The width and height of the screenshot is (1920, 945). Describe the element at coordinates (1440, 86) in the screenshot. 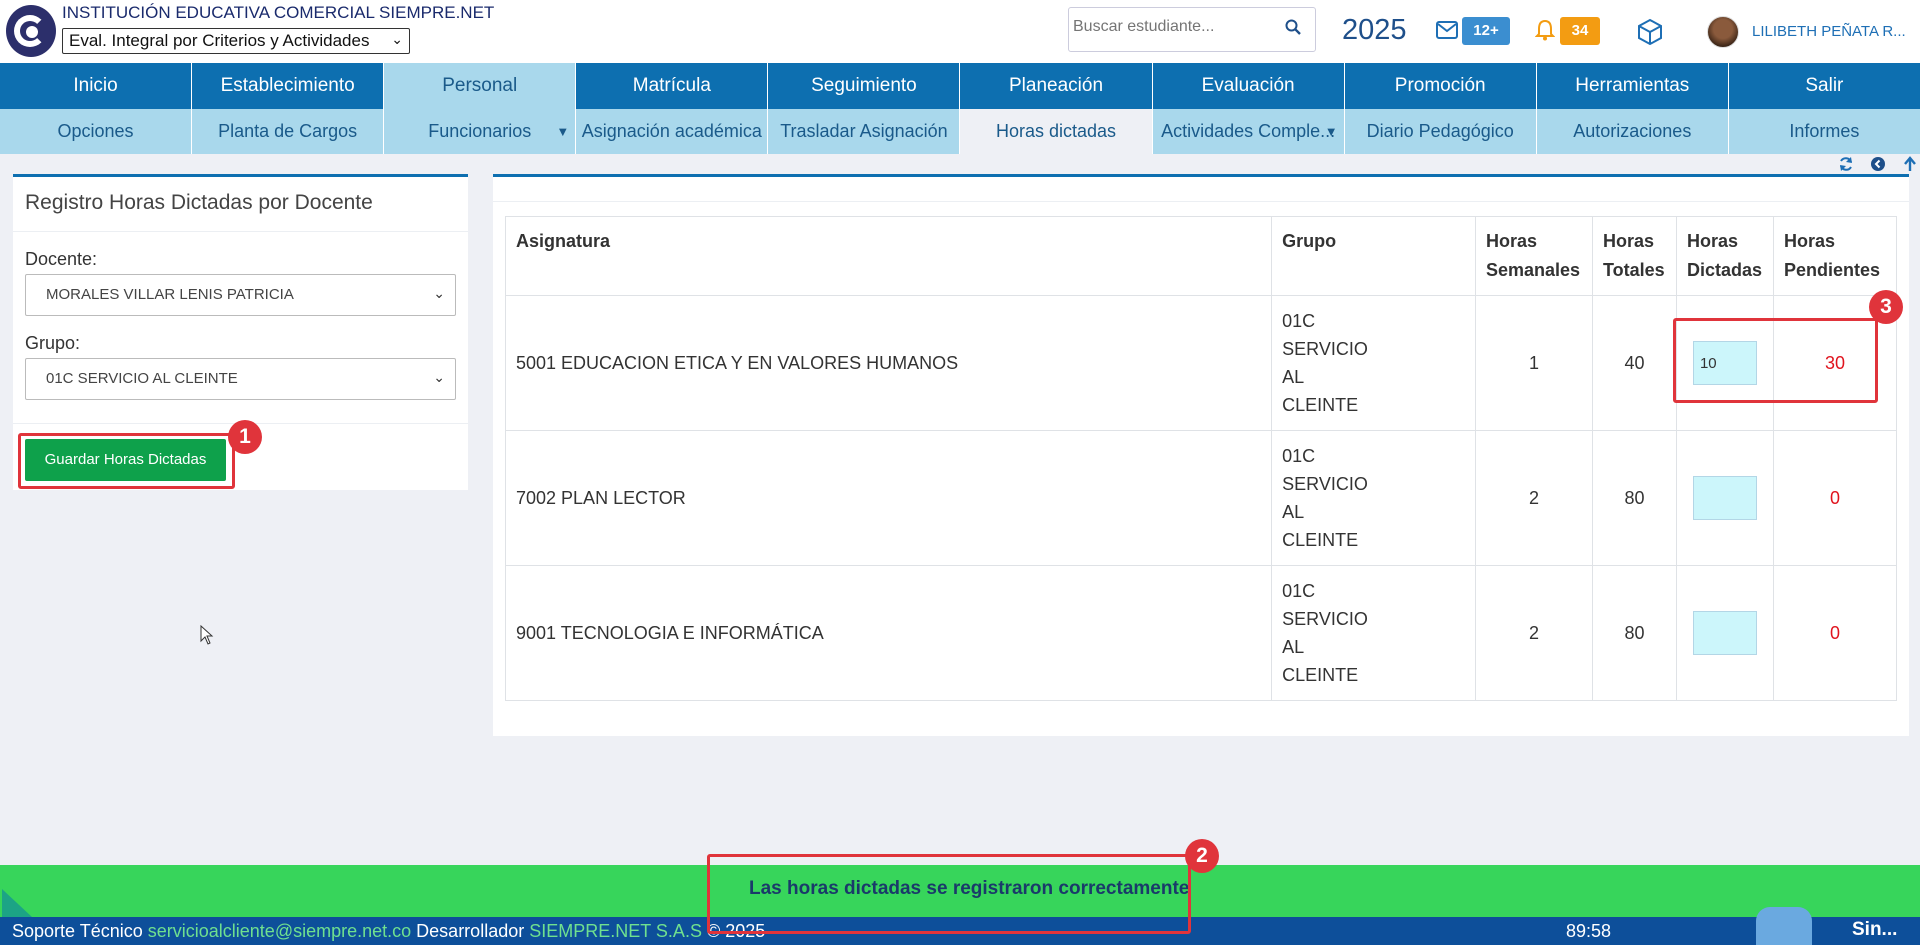

I see `nav-promocion: Promoción` at that location.